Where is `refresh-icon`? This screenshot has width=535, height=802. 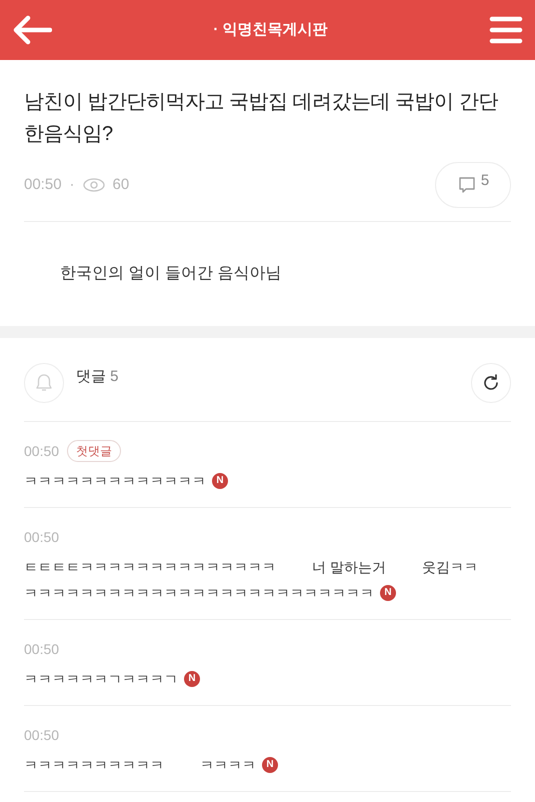
refresh-icon is located at coordinates (491, 383).